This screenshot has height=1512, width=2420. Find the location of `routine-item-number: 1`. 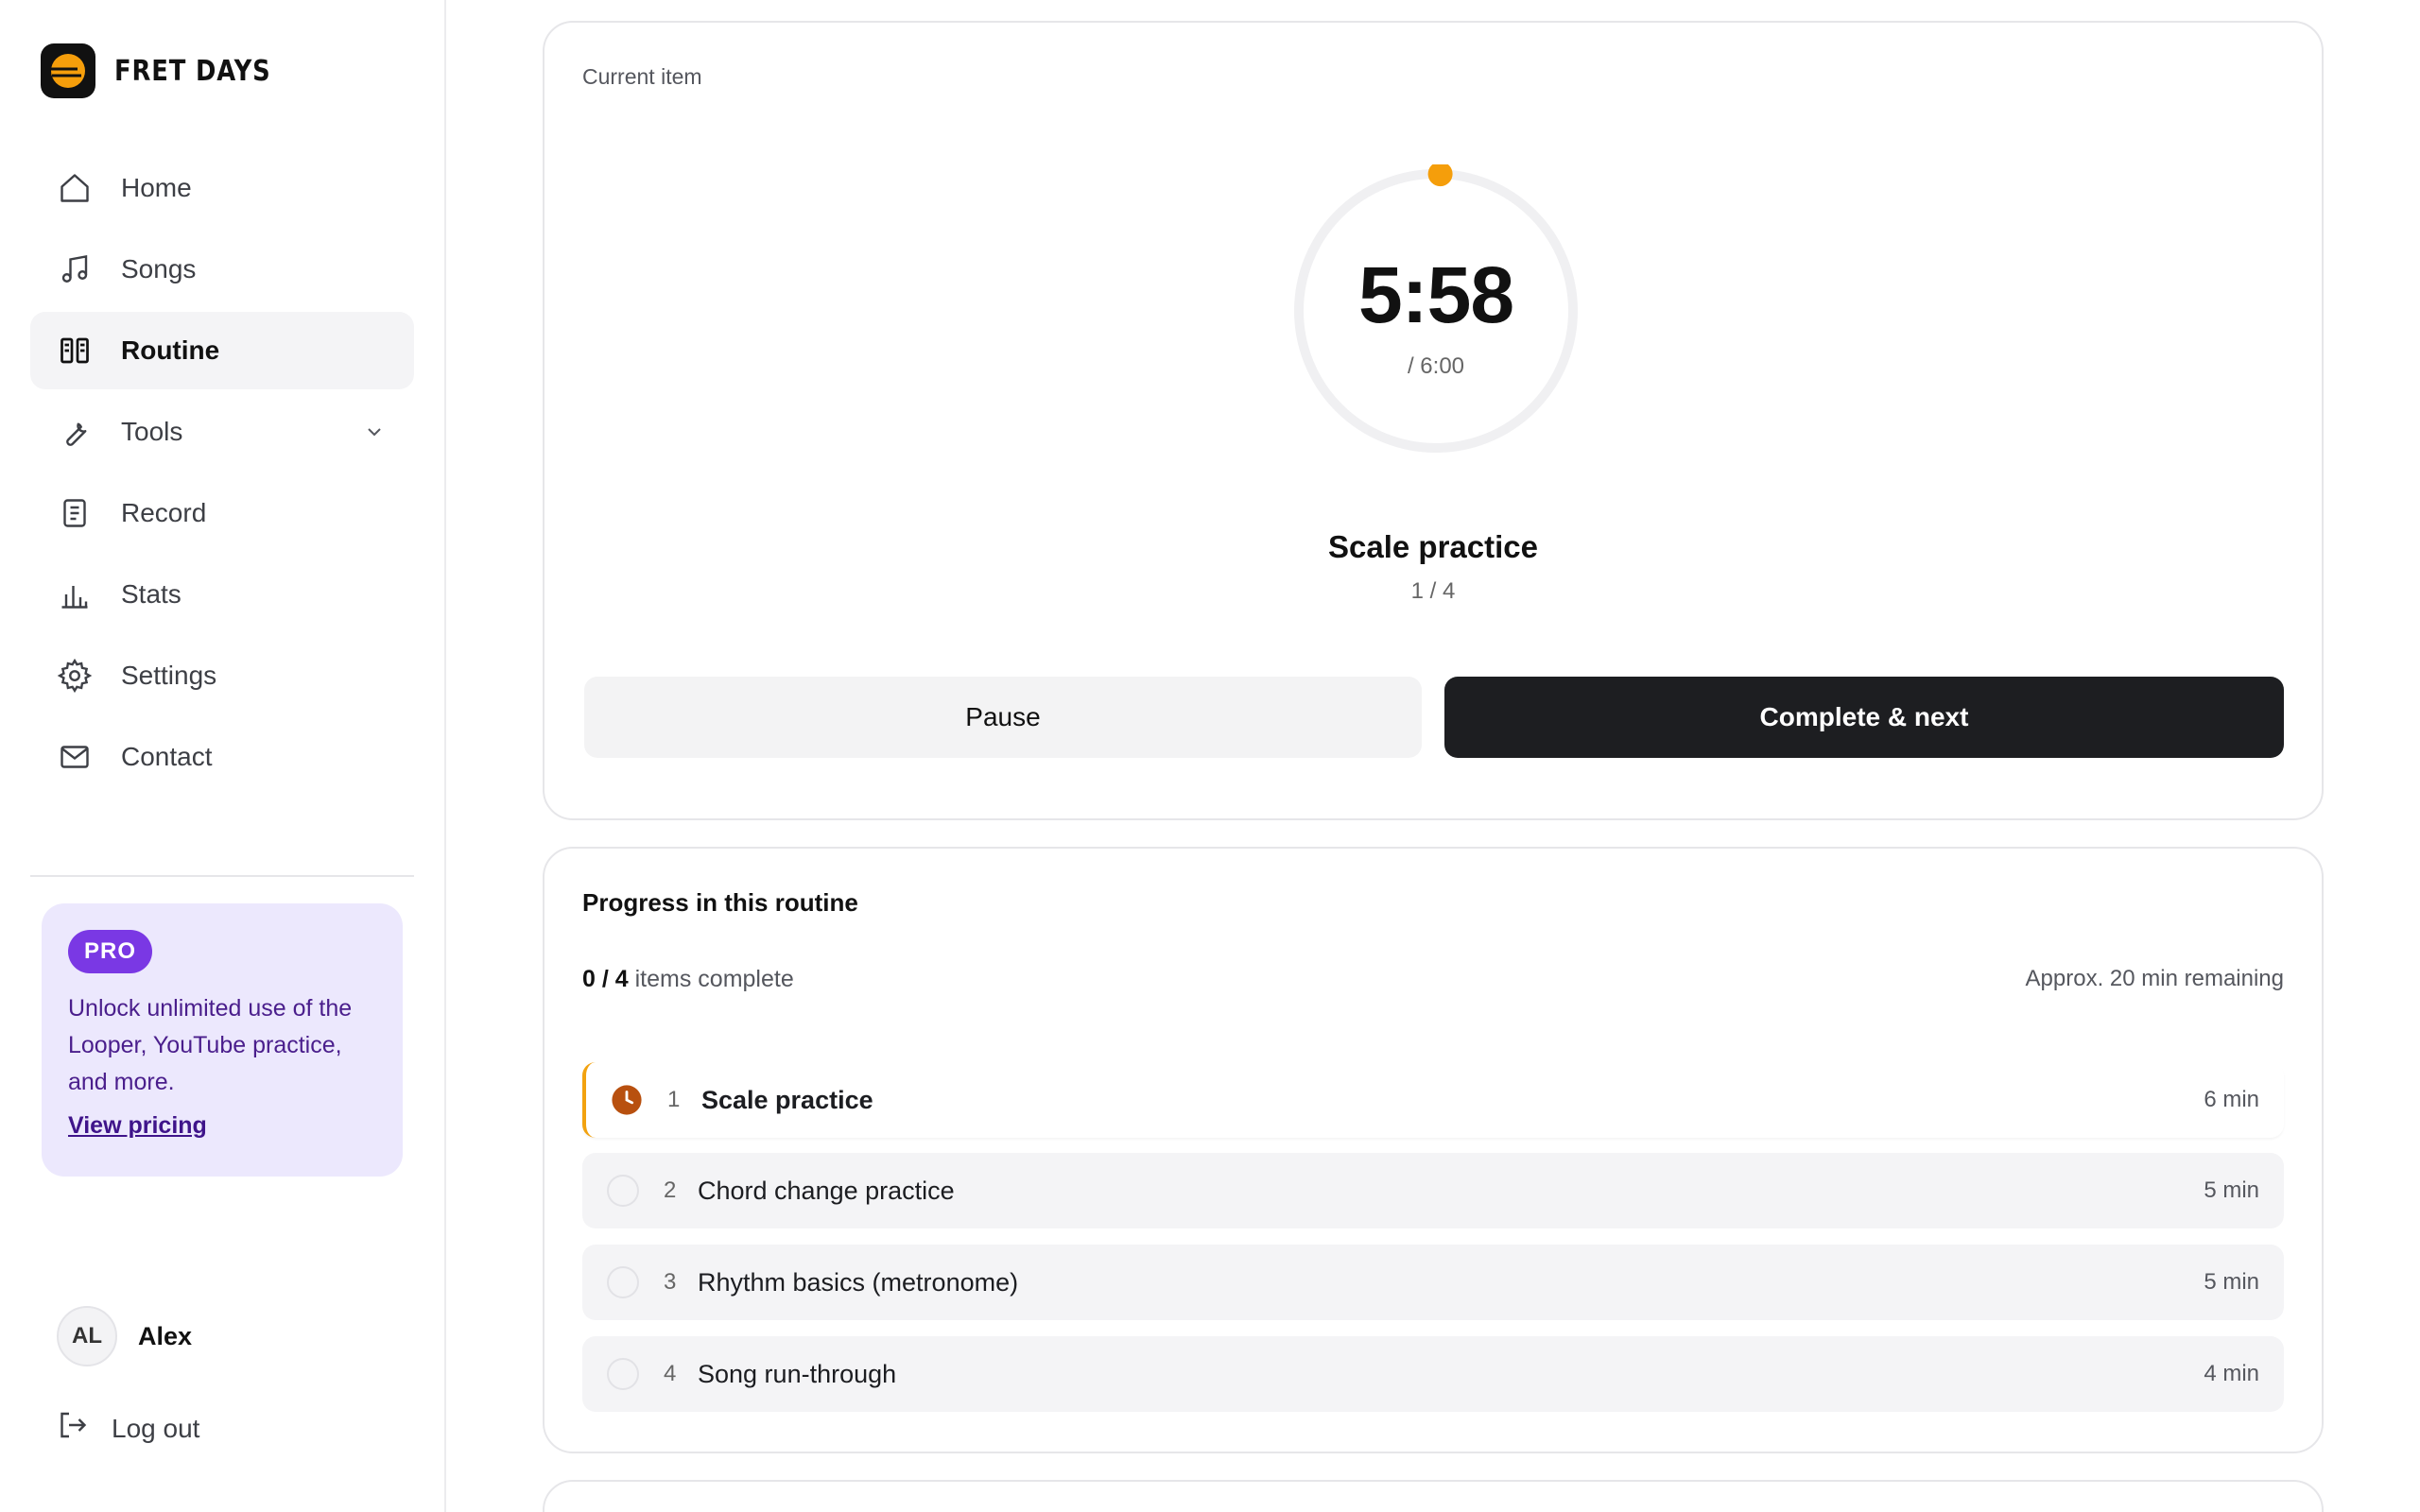

routine-item-number: 1 is located at coordinates (674, 1099).